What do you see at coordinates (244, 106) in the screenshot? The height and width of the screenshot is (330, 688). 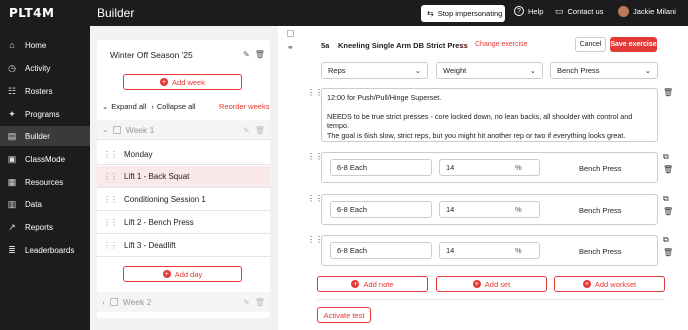 I see `reorder-weeks-link: Reorder weeks` at bounding box center [244, 106].